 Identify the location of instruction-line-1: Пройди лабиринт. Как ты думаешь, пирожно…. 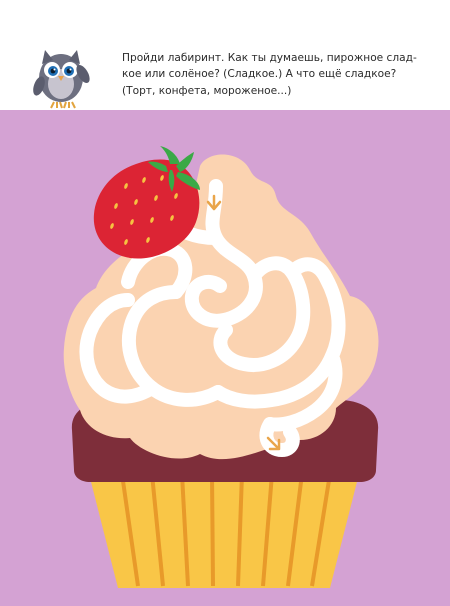
(269, 58).